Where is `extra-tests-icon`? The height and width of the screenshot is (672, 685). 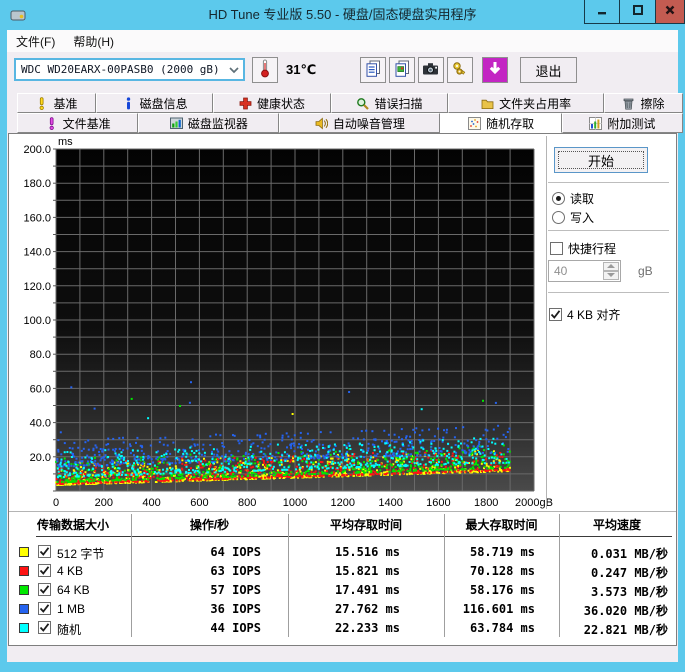
extra-tests-icon is located at coordinates (596, 123).